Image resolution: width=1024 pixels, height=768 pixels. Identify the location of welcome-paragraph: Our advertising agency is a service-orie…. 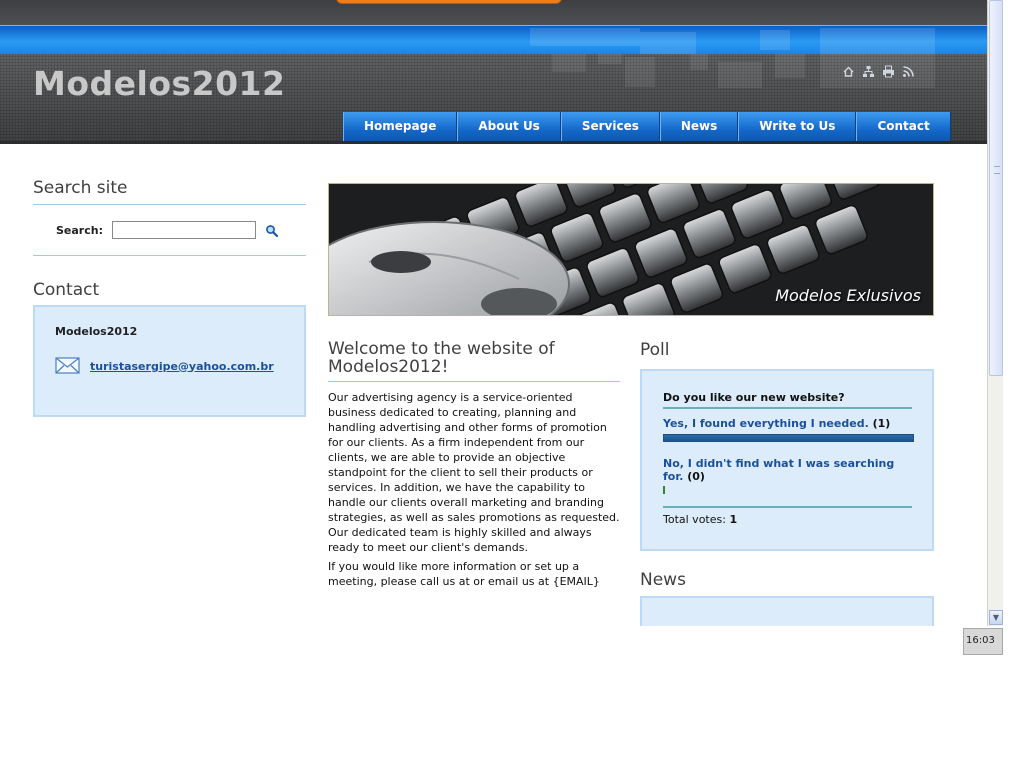
(474, 472).